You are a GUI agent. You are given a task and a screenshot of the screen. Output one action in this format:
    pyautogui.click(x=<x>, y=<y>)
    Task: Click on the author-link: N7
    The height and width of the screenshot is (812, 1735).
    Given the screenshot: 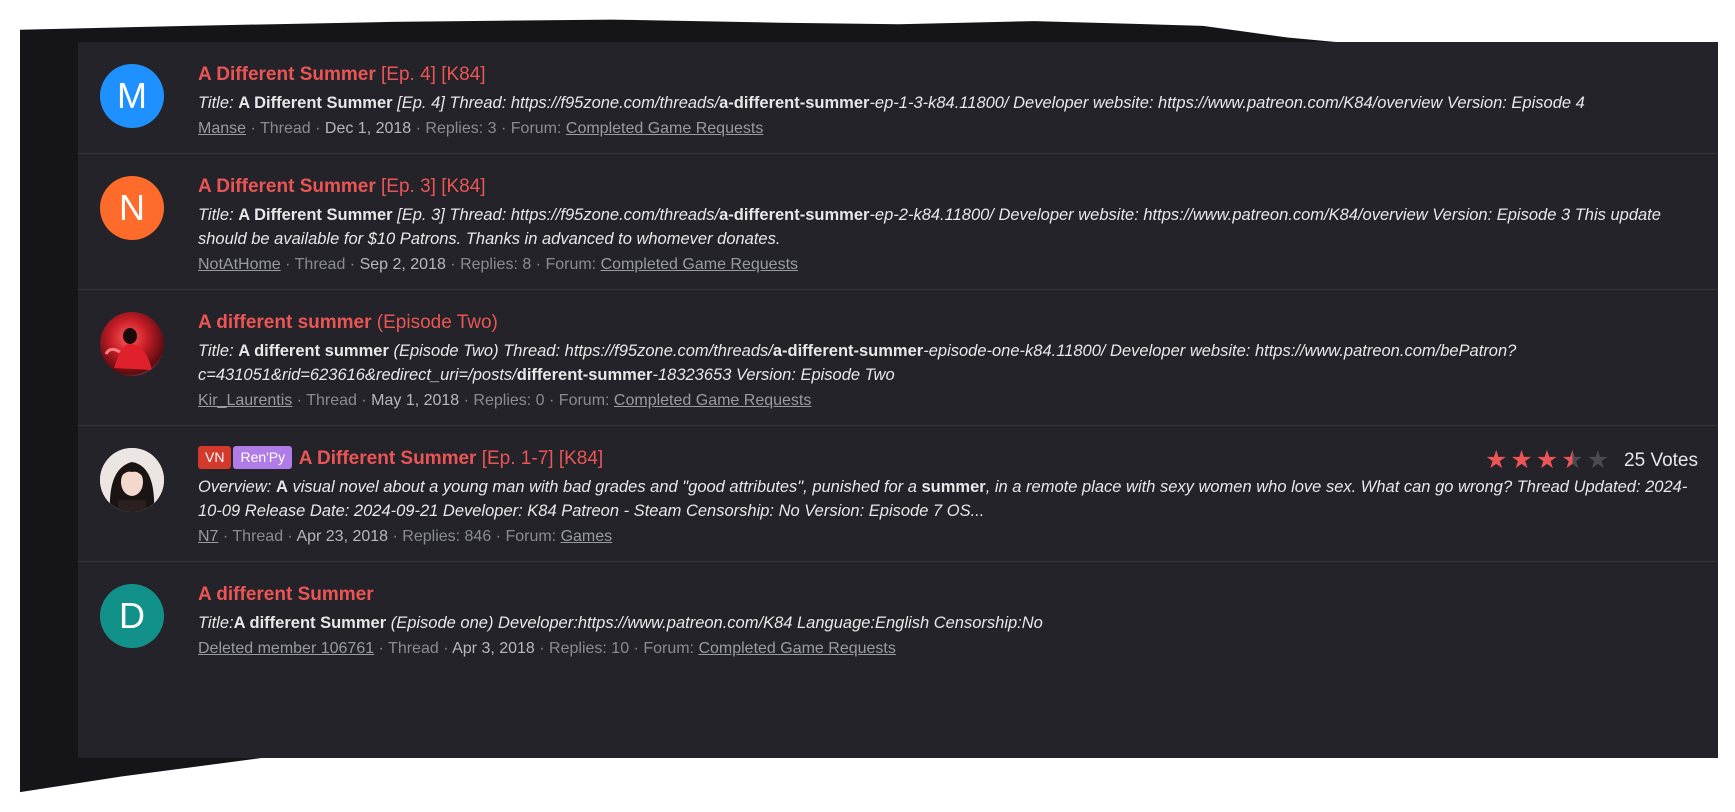 What is the action you would take?
    pyautogui.click(x=208, y=536)
    